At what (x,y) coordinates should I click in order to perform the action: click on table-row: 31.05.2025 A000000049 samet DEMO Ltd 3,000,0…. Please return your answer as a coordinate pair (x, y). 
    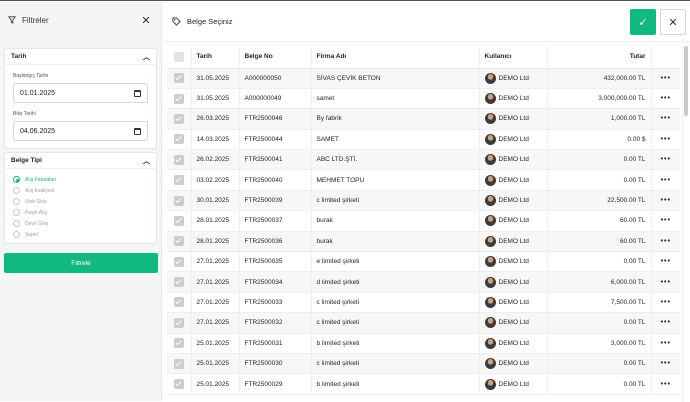
    Looking at the image, I should click on (423, 99).